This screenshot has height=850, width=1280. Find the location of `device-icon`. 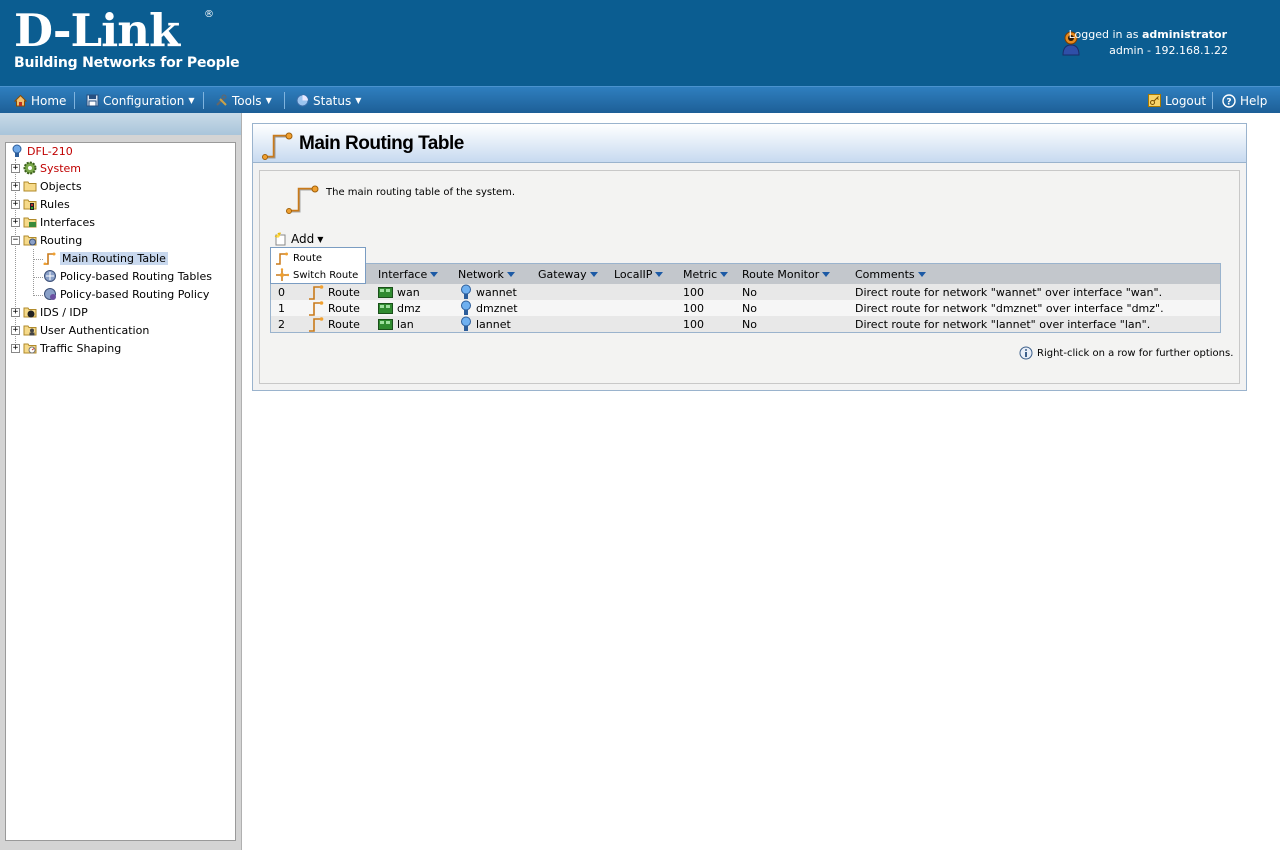

device-icon is located at coordinates (17, 150).